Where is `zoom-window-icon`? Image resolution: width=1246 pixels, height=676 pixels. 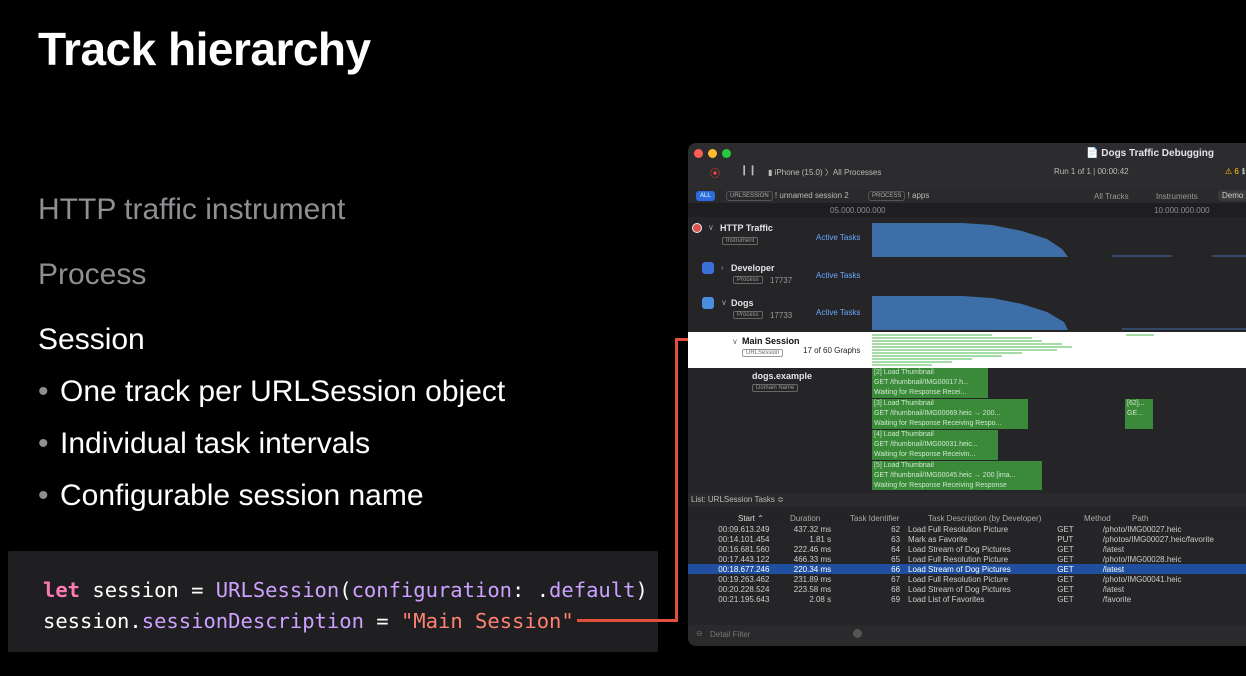
zoom-window-icon is located at coordinates (726, 153).